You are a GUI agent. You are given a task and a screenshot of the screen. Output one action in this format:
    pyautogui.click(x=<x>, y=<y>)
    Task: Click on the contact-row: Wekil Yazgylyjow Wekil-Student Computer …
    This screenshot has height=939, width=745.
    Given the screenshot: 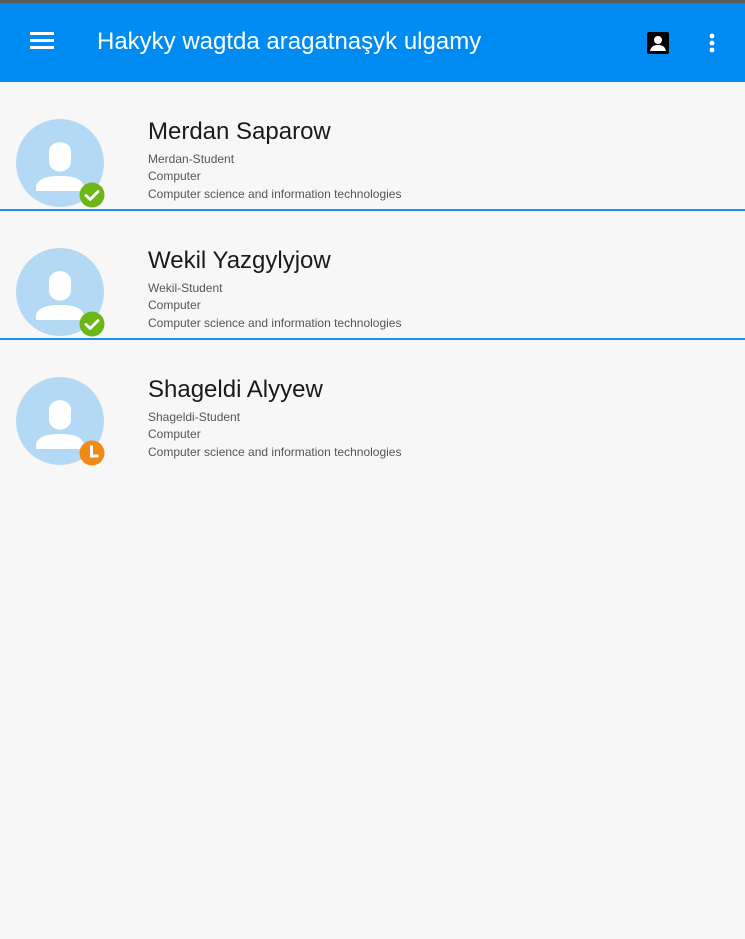 What is the action you would take?
    pyautogui.click(x=372, y=275)
    